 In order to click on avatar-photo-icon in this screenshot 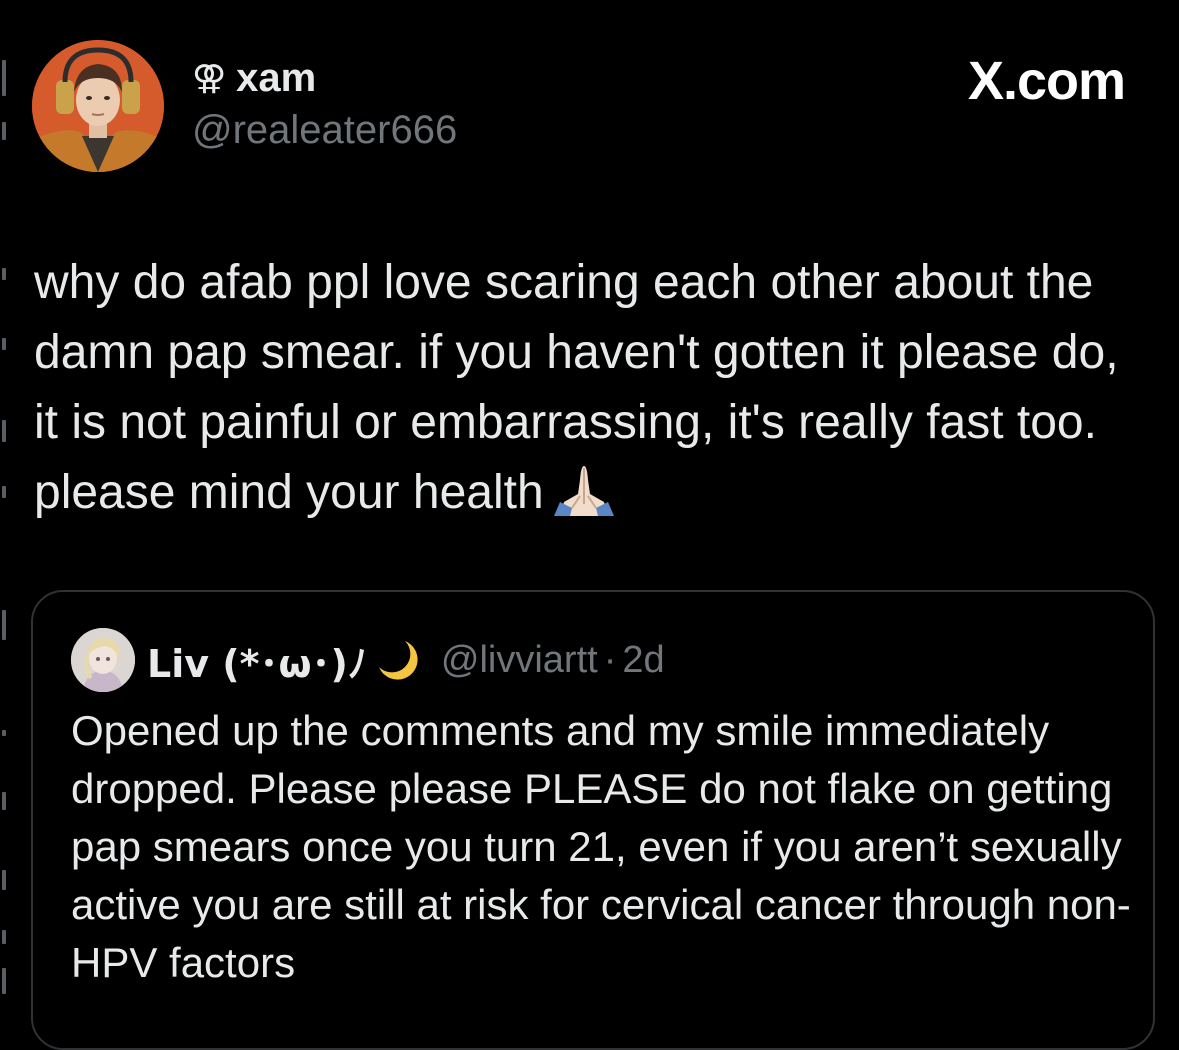, I will do `click(98, 106)`.